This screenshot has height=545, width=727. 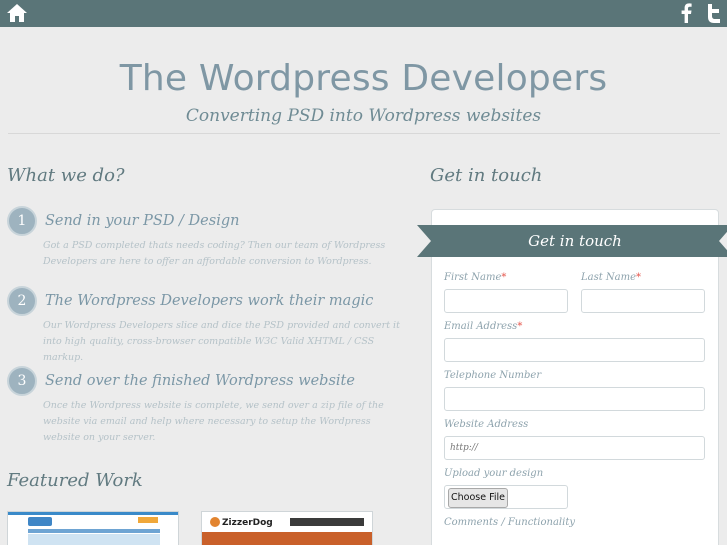 What do you see at coordinates (424, 241) in the screenshot?
I see `ribbon-tail-left` at bounding box center [424, 241].